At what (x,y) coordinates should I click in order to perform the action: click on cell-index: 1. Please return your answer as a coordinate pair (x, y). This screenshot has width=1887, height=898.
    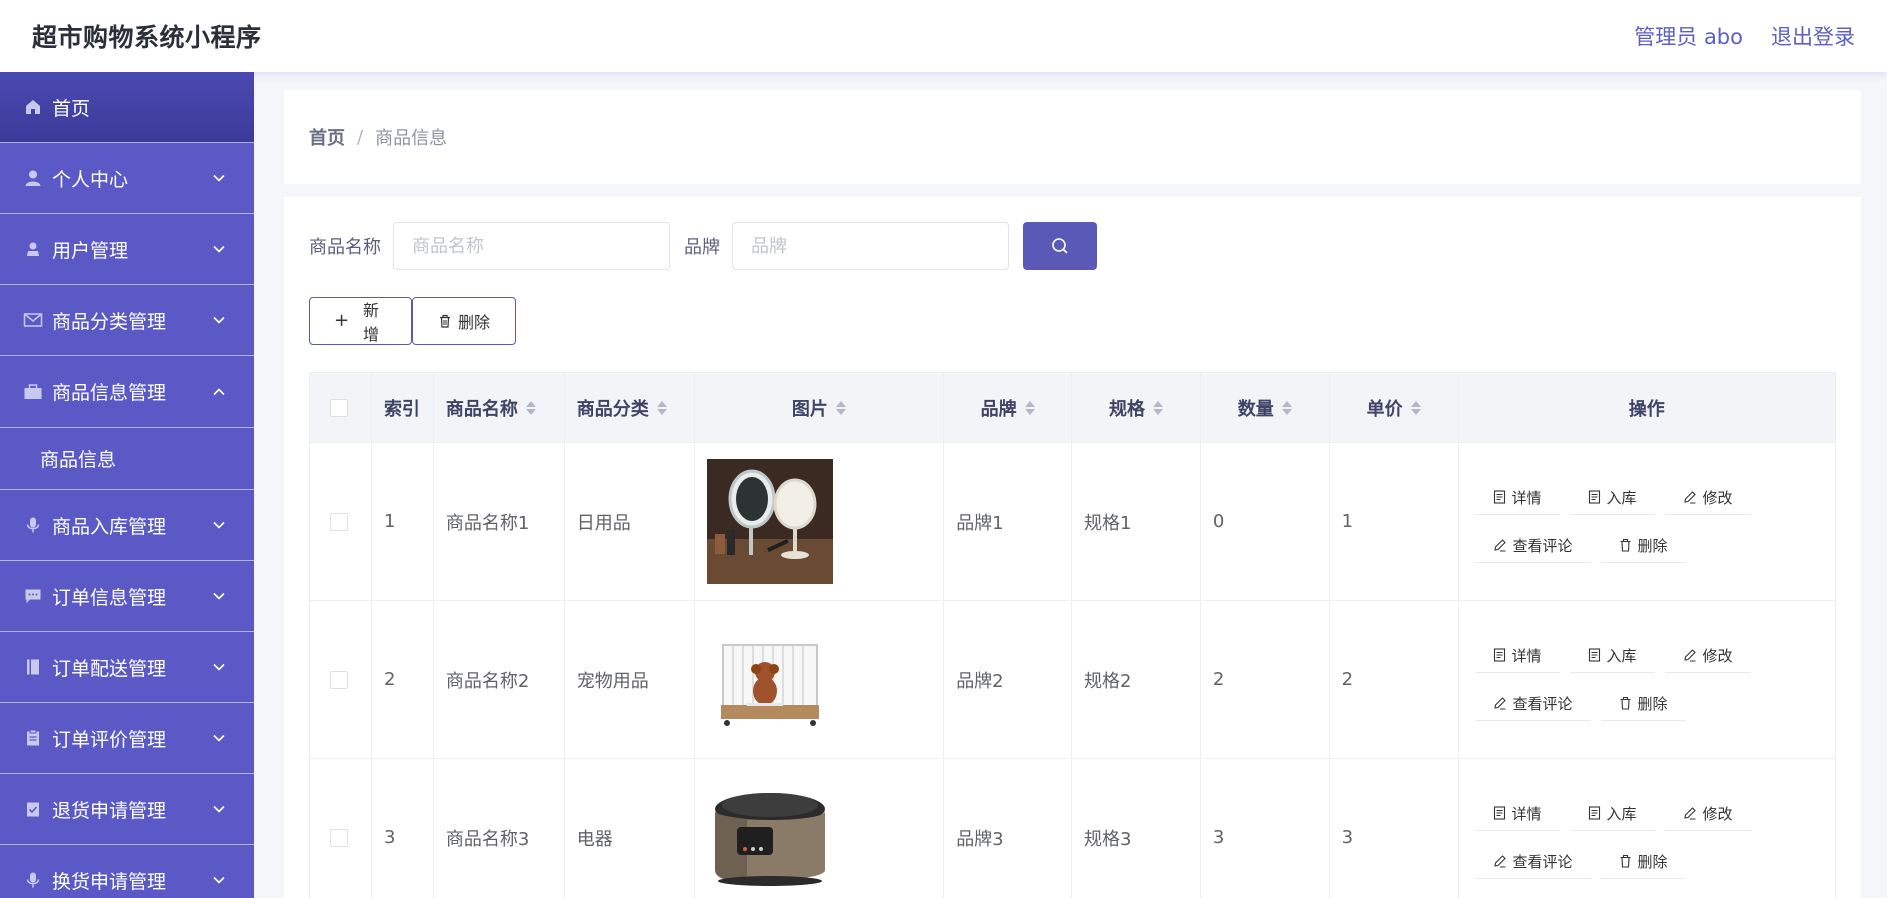
    Looking at the image, I should click on (403, 521).